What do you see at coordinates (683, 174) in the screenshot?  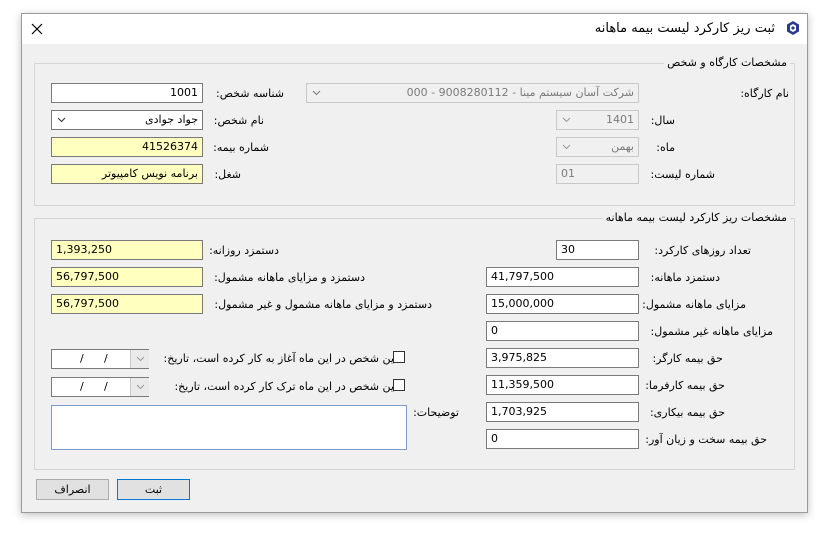 I see `list-number-label: شماره لیست:` at bounding box center [683, 174].